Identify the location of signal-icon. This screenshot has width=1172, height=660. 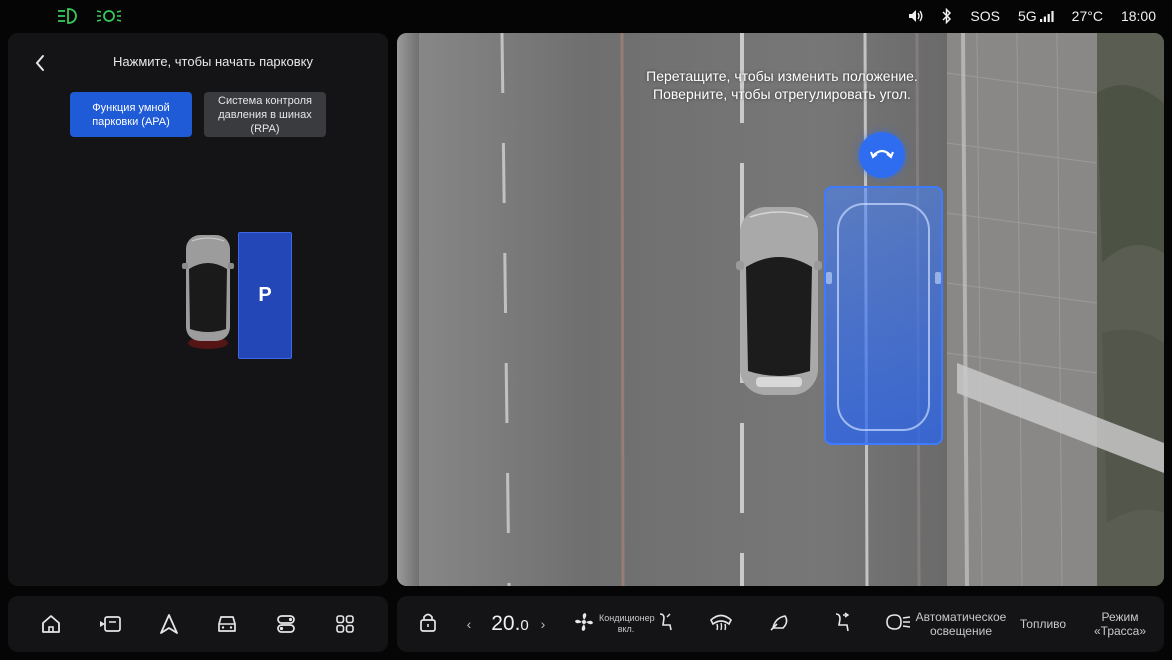
(1046, 16).